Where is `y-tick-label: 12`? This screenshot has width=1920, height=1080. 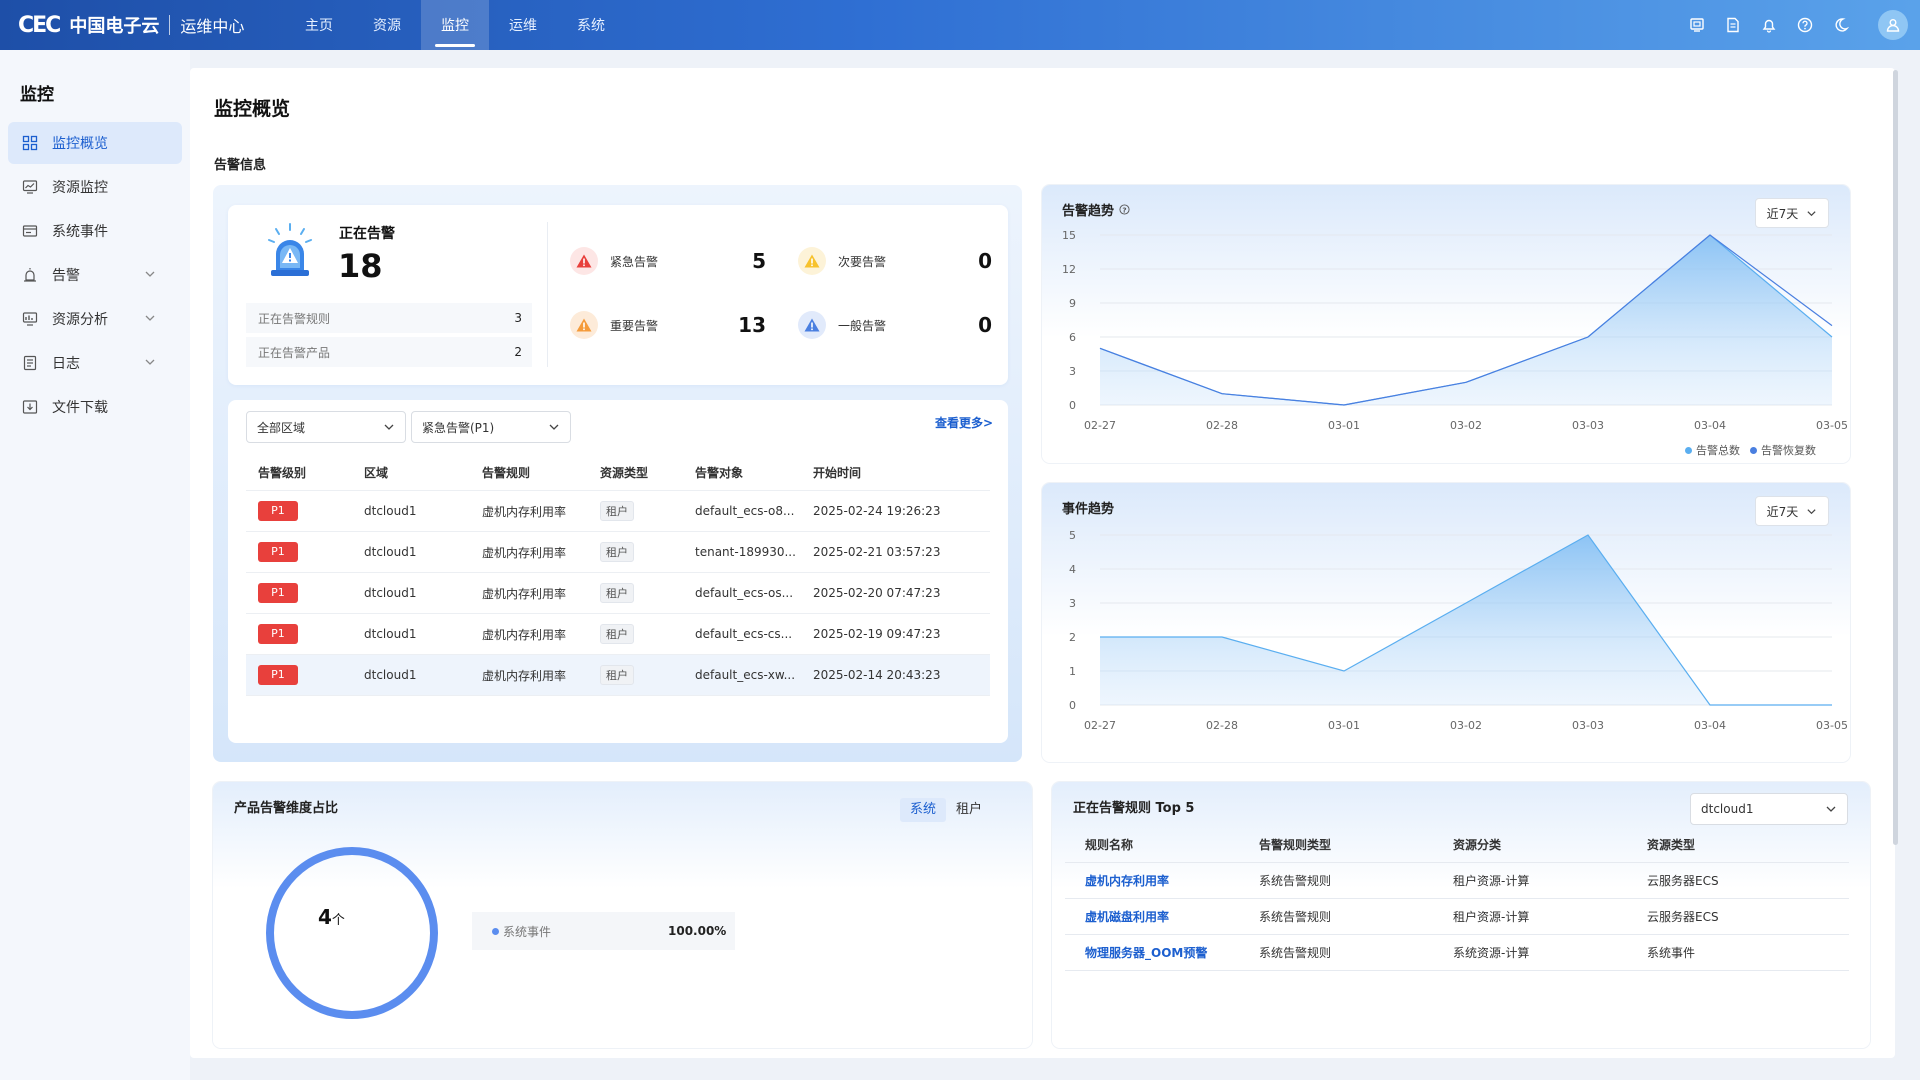
y-tick-label: 12 is located at coordinates (1069, 269).